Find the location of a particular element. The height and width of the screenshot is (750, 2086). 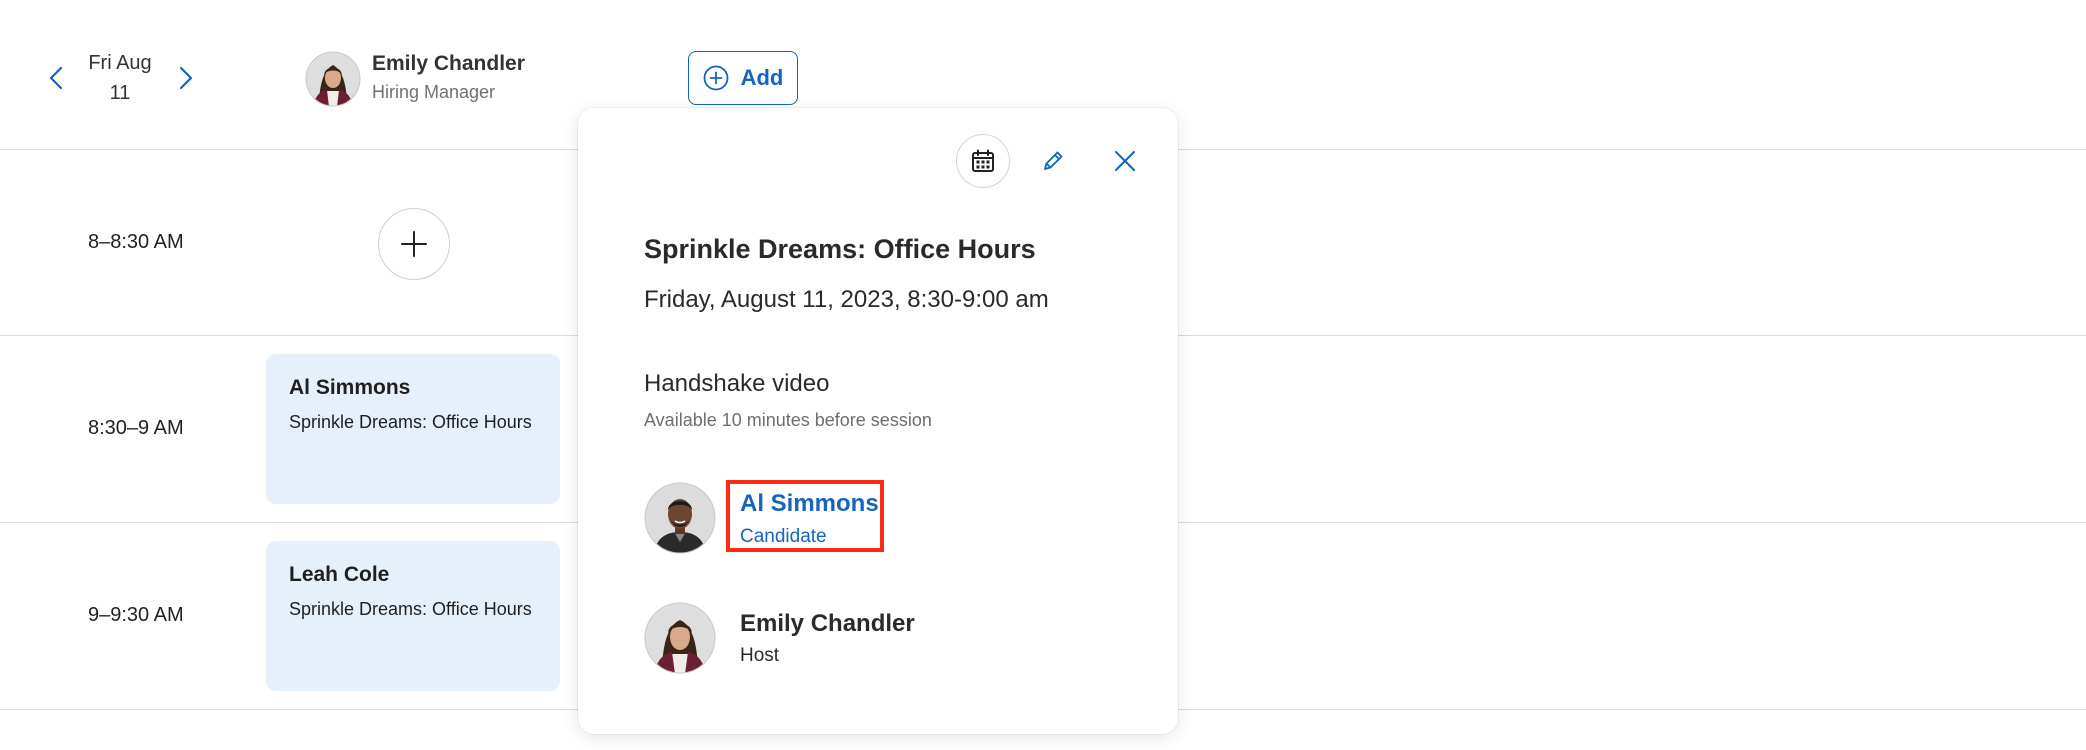

close-button is located at coordinates (1125, 161).